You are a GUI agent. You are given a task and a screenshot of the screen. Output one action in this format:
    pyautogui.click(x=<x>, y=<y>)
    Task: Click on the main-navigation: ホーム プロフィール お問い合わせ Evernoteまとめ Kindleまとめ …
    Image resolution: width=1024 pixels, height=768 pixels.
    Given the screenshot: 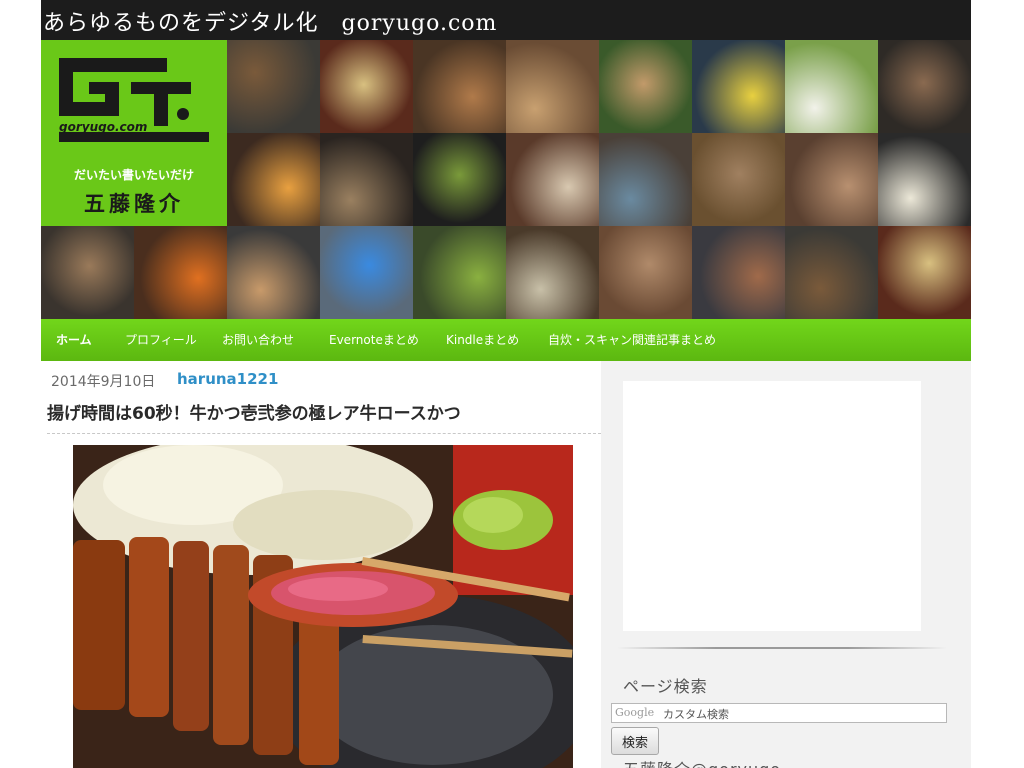 What is the action you would take?
    pyautogui.click(x=506, y=340)
    